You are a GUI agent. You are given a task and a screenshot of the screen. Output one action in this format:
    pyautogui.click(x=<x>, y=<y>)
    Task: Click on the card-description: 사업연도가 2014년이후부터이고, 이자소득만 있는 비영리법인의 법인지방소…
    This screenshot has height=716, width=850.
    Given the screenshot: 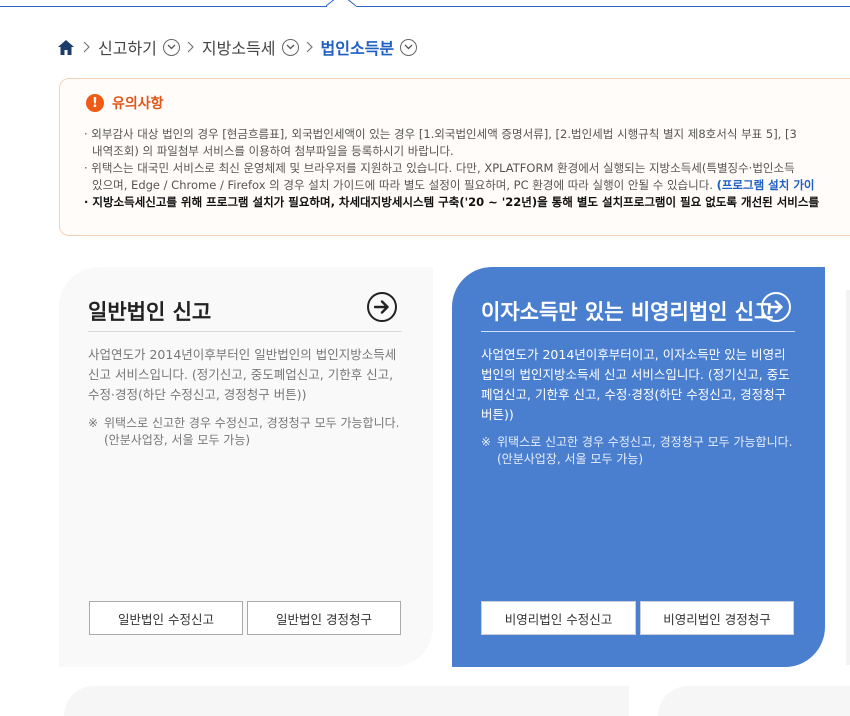 What is the action you would take?
    pyautogui.click(x=635, y=384)
    